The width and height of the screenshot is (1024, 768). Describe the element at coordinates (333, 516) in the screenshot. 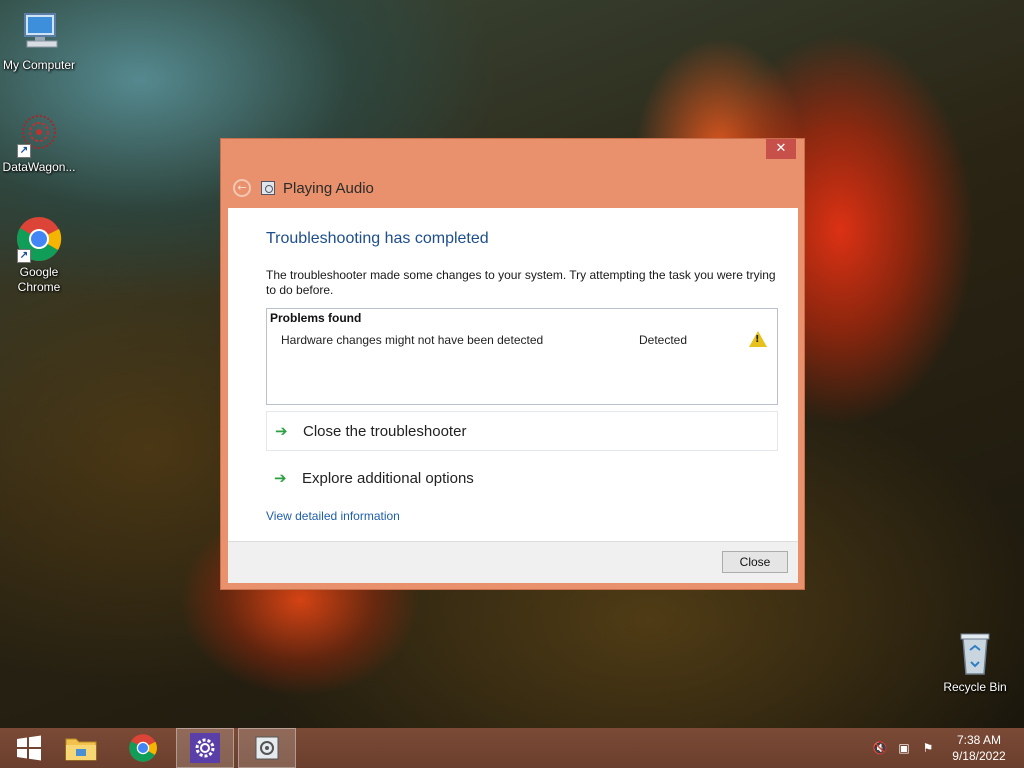

I see `view-detailed-information-link: View detailed information` at that location.